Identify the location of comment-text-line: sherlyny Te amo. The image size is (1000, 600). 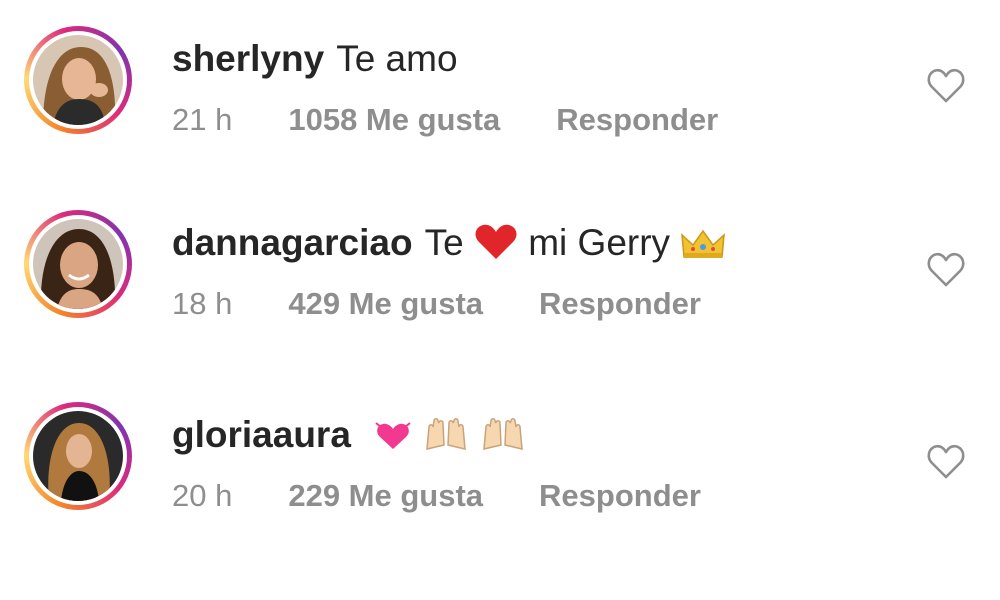
(315, 59).